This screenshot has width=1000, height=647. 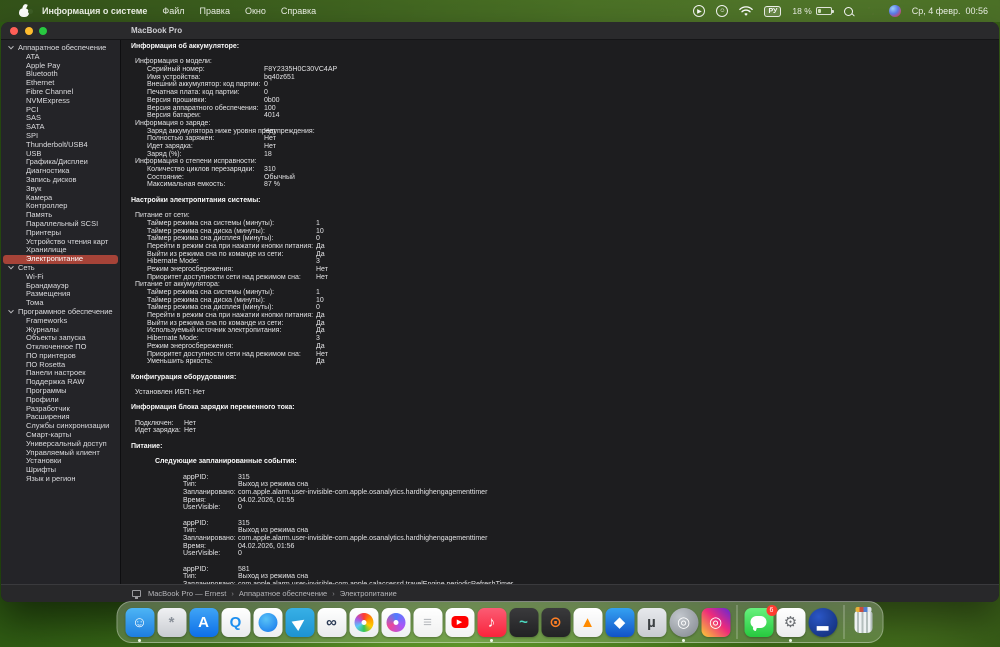 What do you see at coordinates (395, 622) in the screenshot?
I see `dock-copilot-icon` at bounding box center [395, 622].